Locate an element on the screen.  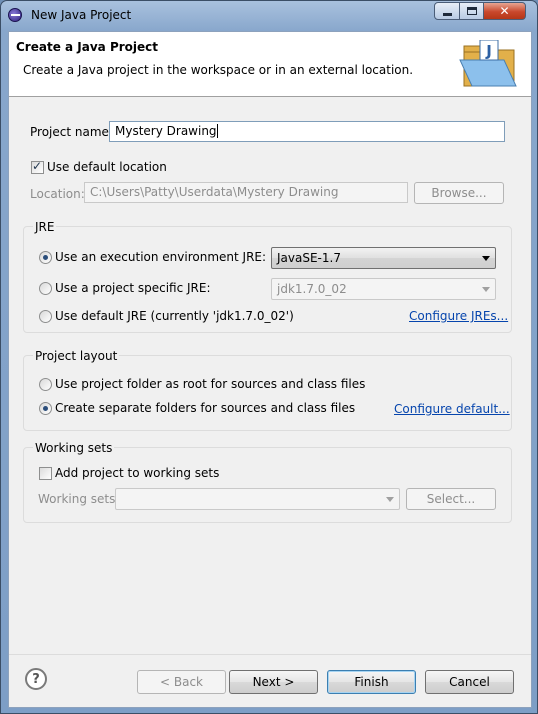
add-to-working-sets-checkbox is located at coordinates (45, 473).